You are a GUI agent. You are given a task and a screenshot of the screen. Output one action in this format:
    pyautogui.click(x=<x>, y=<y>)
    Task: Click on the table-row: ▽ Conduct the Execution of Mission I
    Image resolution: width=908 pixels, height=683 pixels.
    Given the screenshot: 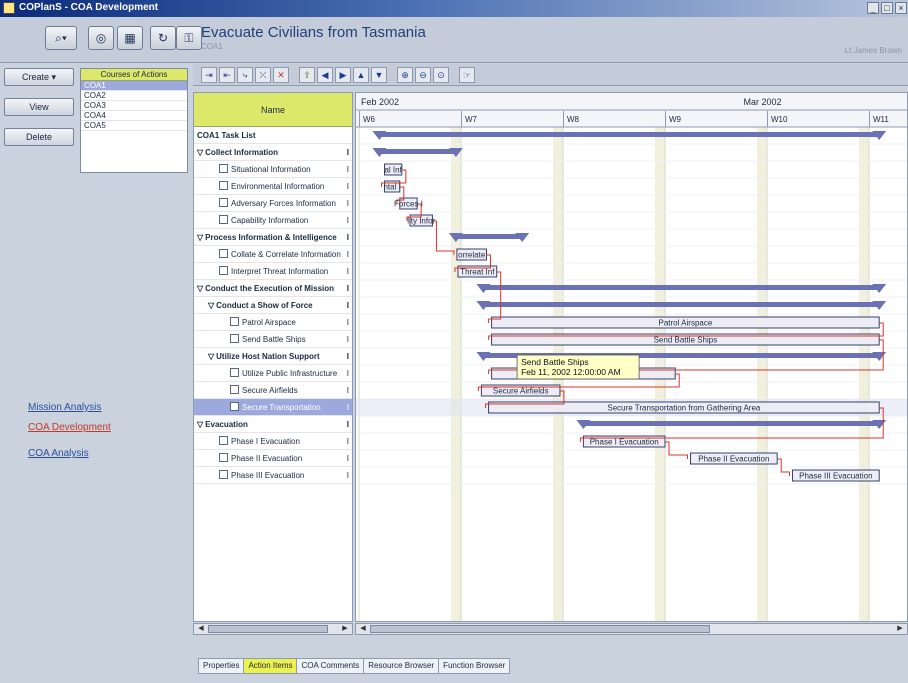 What is the action you would take?
    pyautogui.click(x=273, y=288)
    